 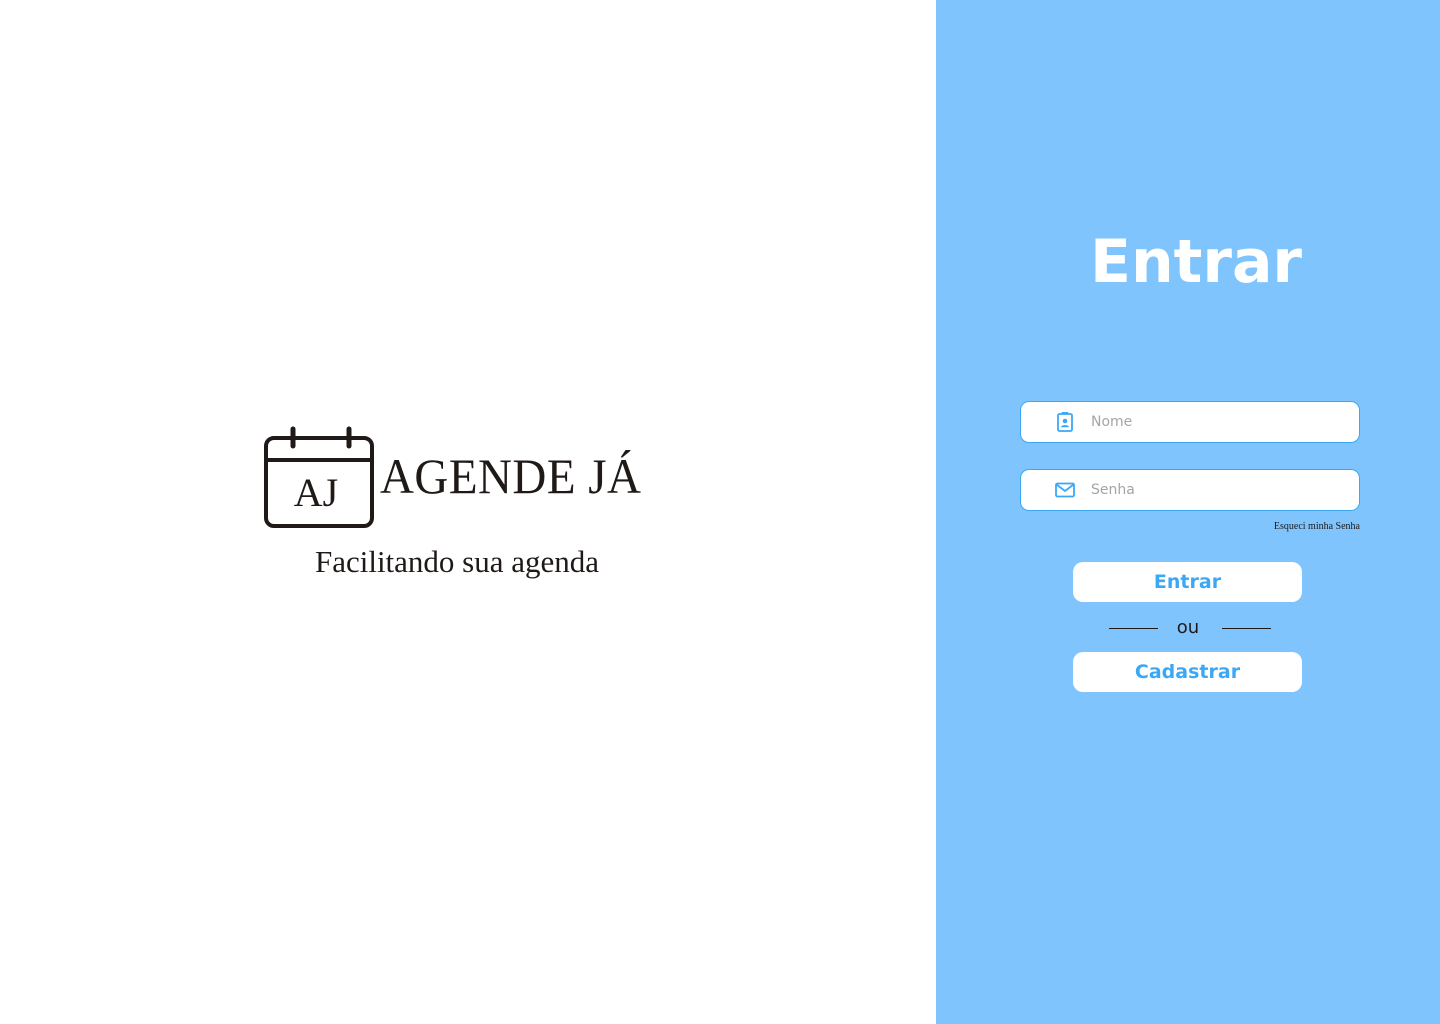 What do you see at coordinates (1133, 628) in the screenshot?
I see `divider-line-left` at bounding box center [1133, 628].